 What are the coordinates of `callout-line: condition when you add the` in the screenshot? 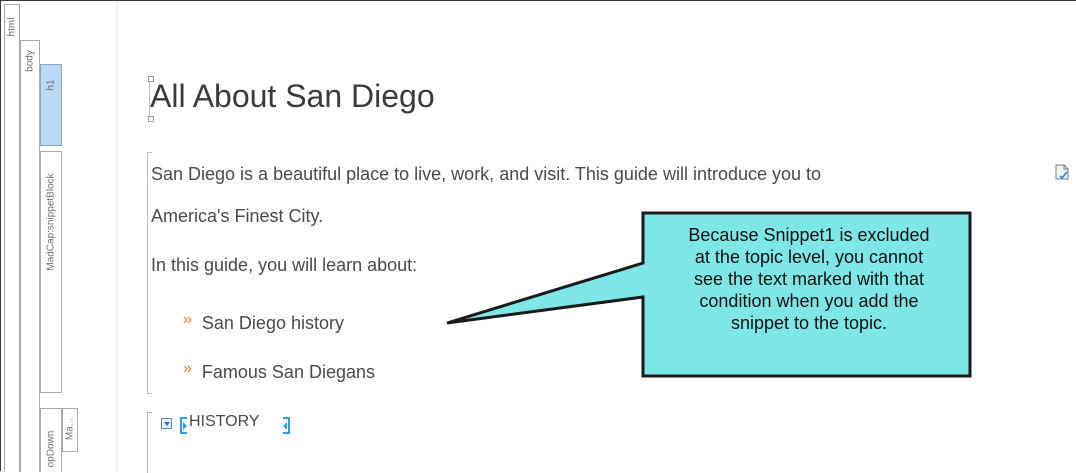 It's located at (809, 301).